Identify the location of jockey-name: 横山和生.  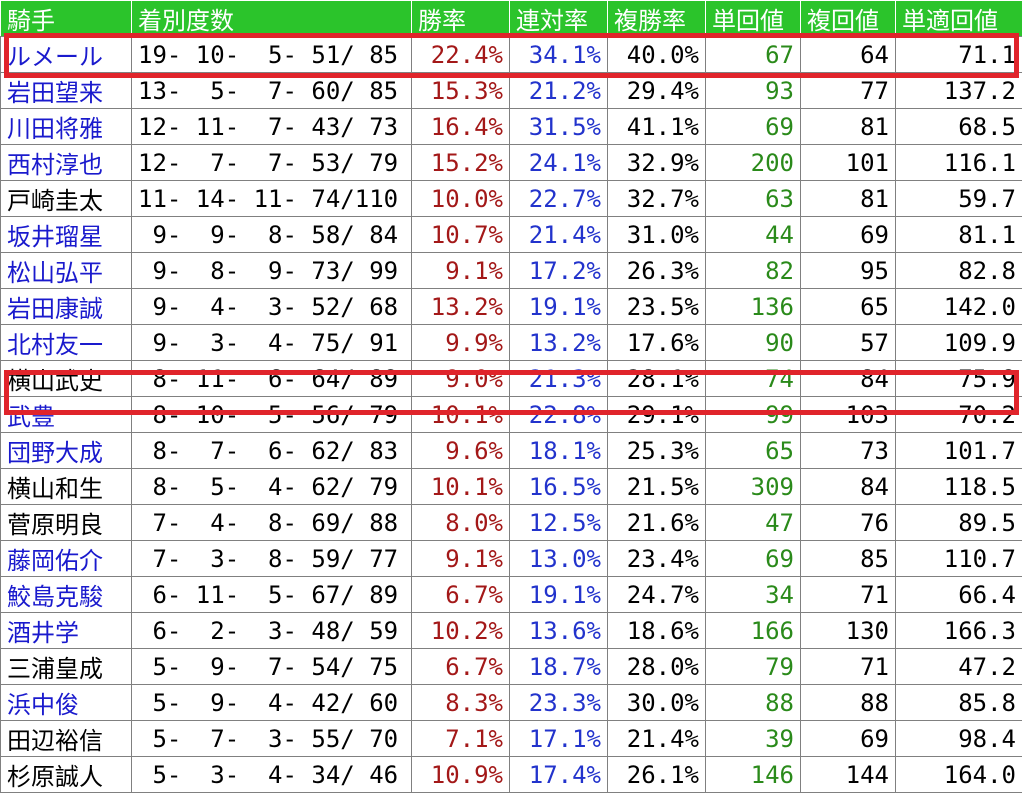
(66, 487).